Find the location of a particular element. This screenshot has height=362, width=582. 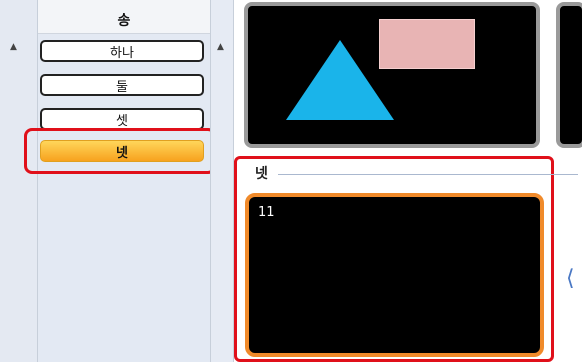

song-item-3: 셋 is located at coordinates (122, 119).